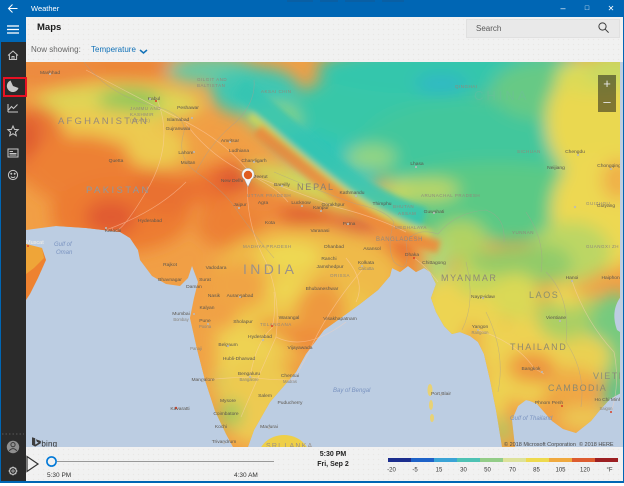  I want to click on svg-text: Quetta, so click(116, 161).